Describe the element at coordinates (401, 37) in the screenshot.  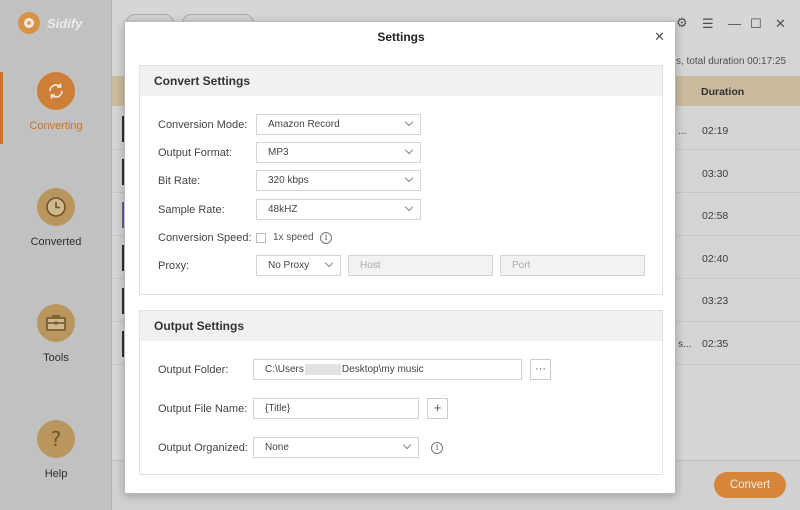
I see `dialog-title: Settings` at that location.